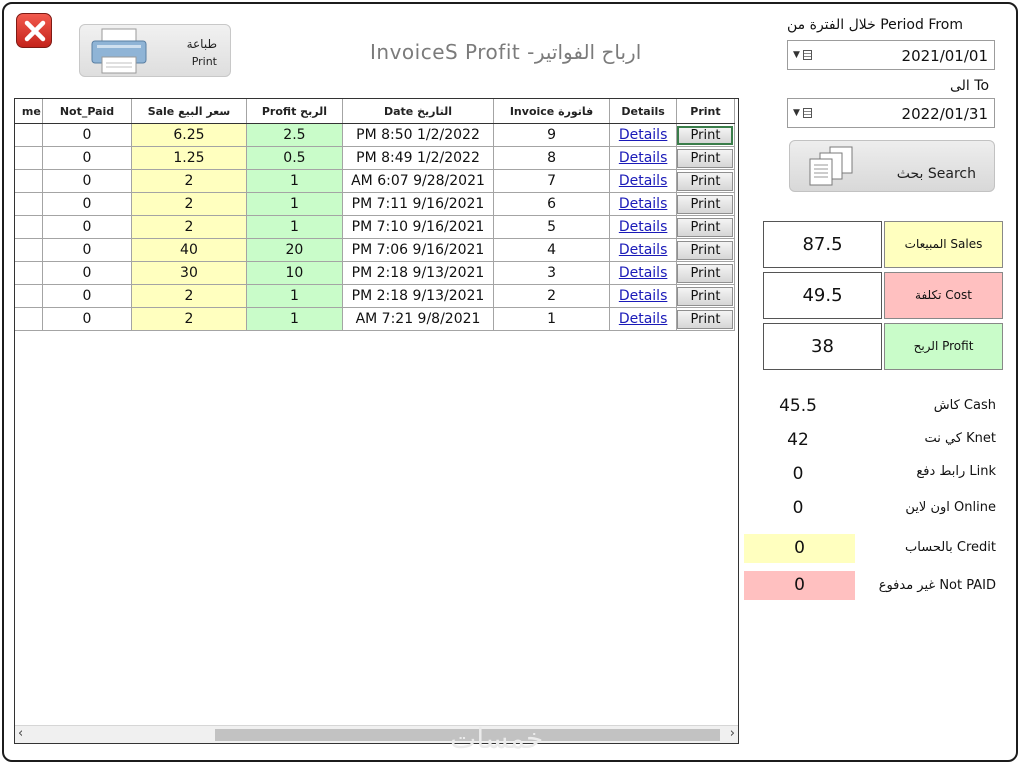 This screenshot has width=1024, height=768. Describe the element at coordinates (943, 244) in the screenshot. I see `sales-label: المبيعات Sales` at that location.